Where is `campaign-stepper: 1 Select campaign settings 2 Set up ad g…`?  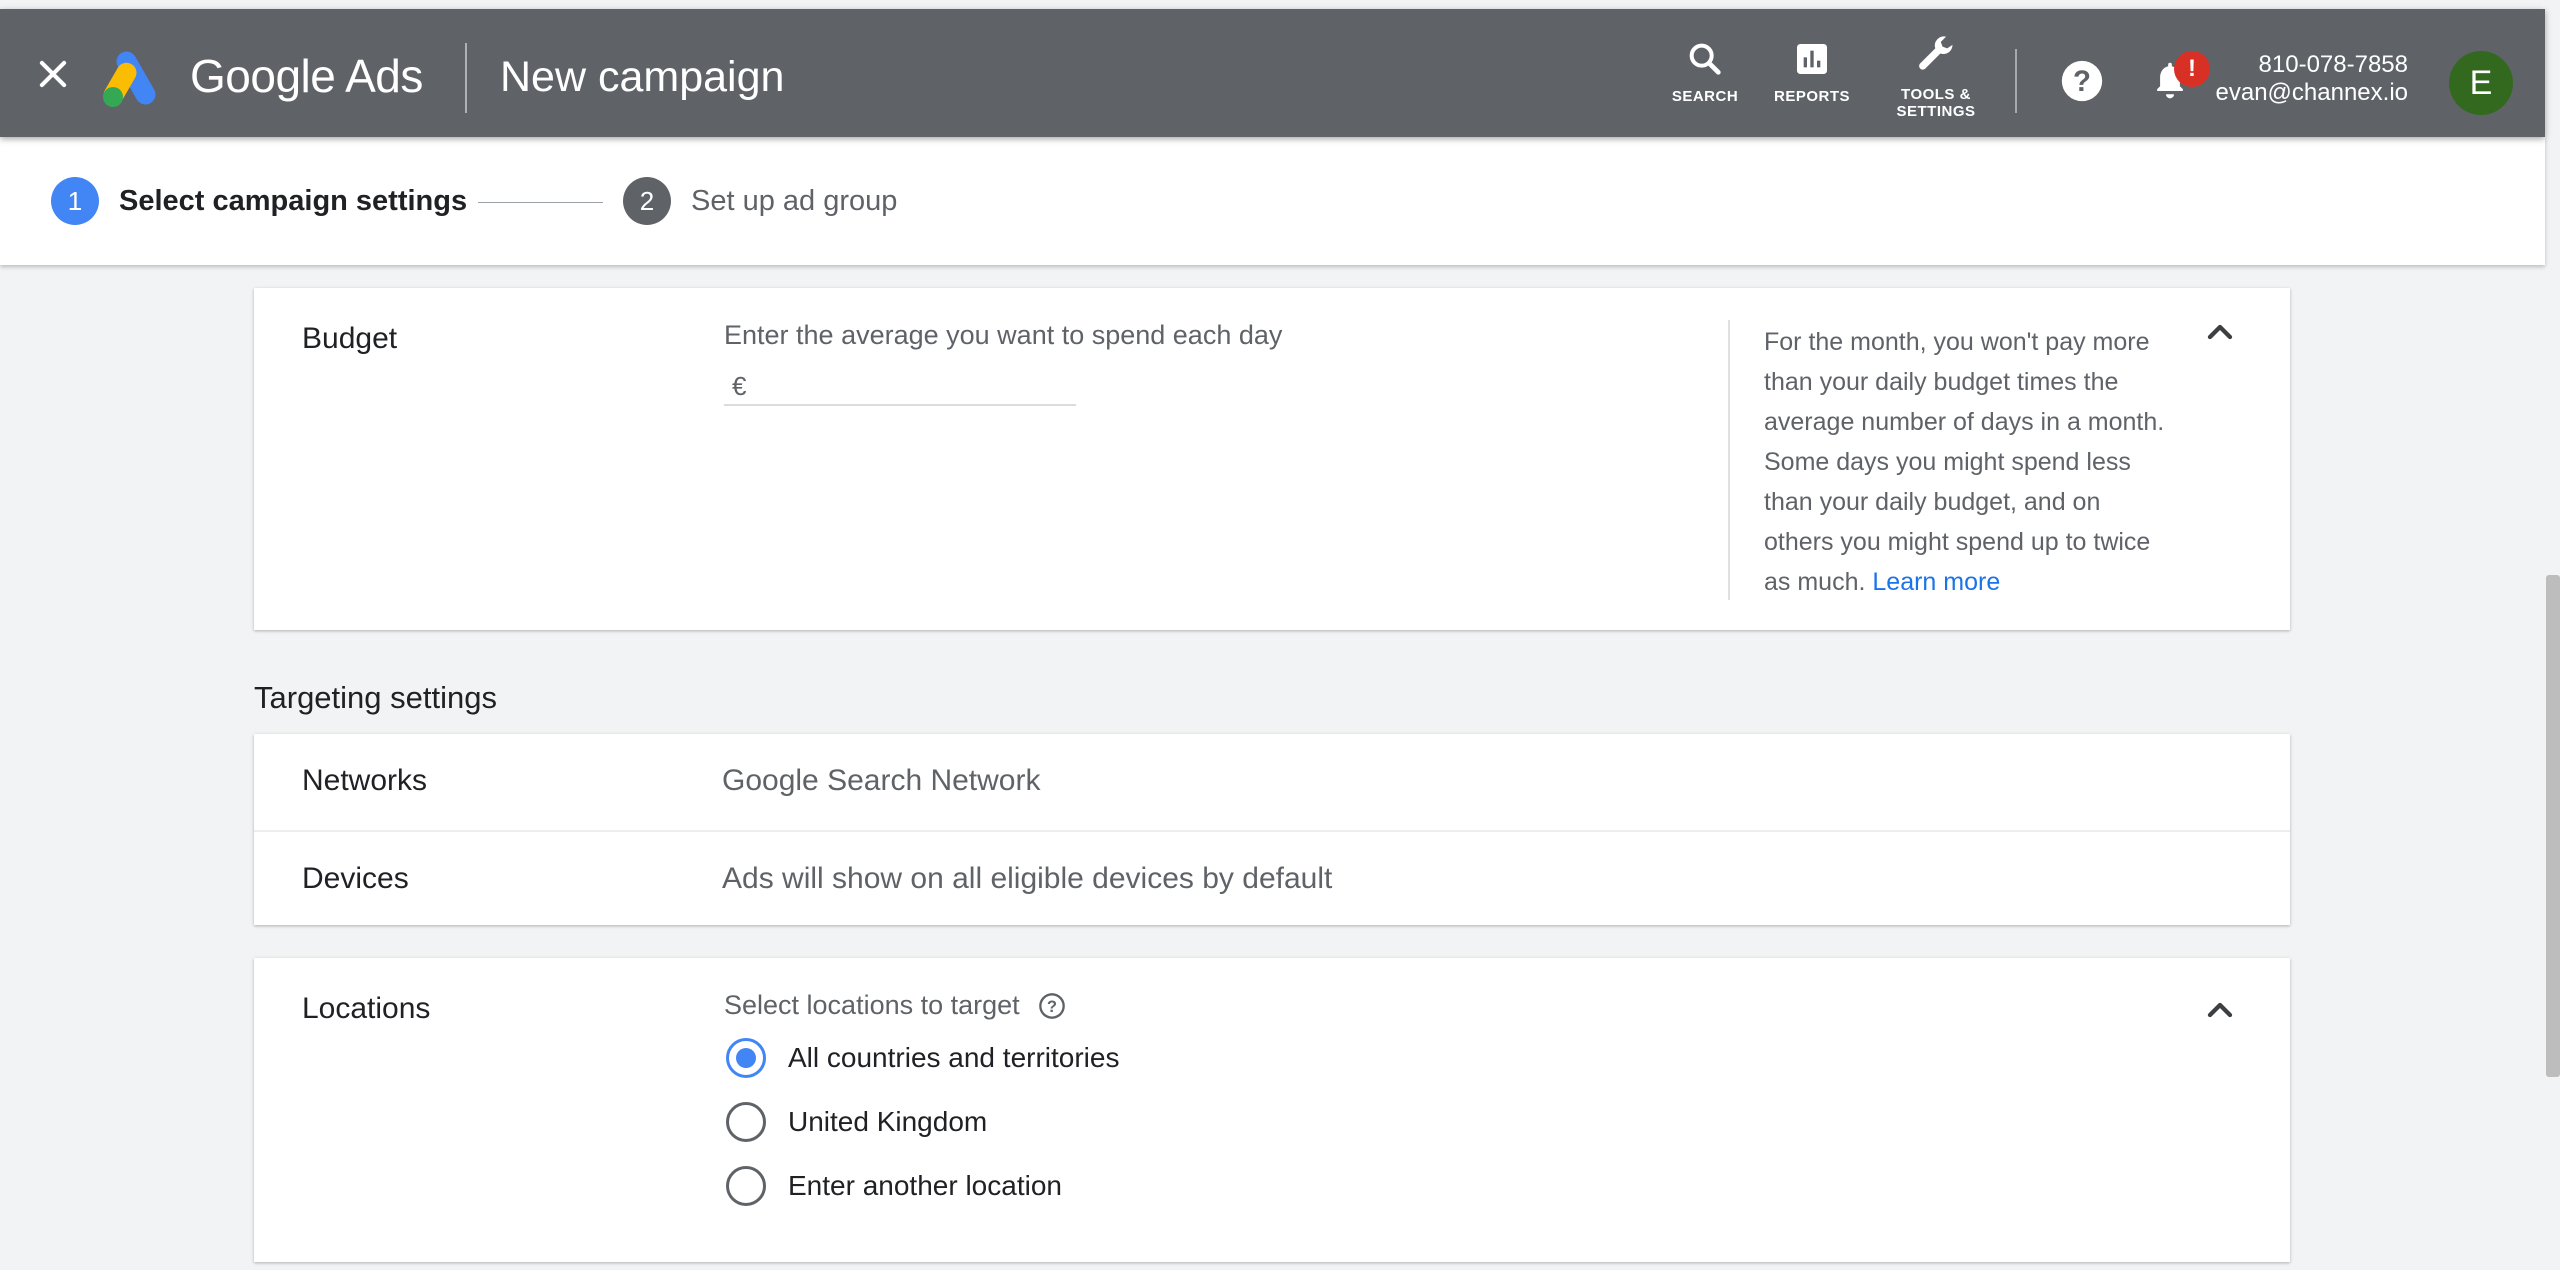 campaign-stepper: 1 Select campaign settings 2 Set up ad g… is located at coordinates (1272, 201).